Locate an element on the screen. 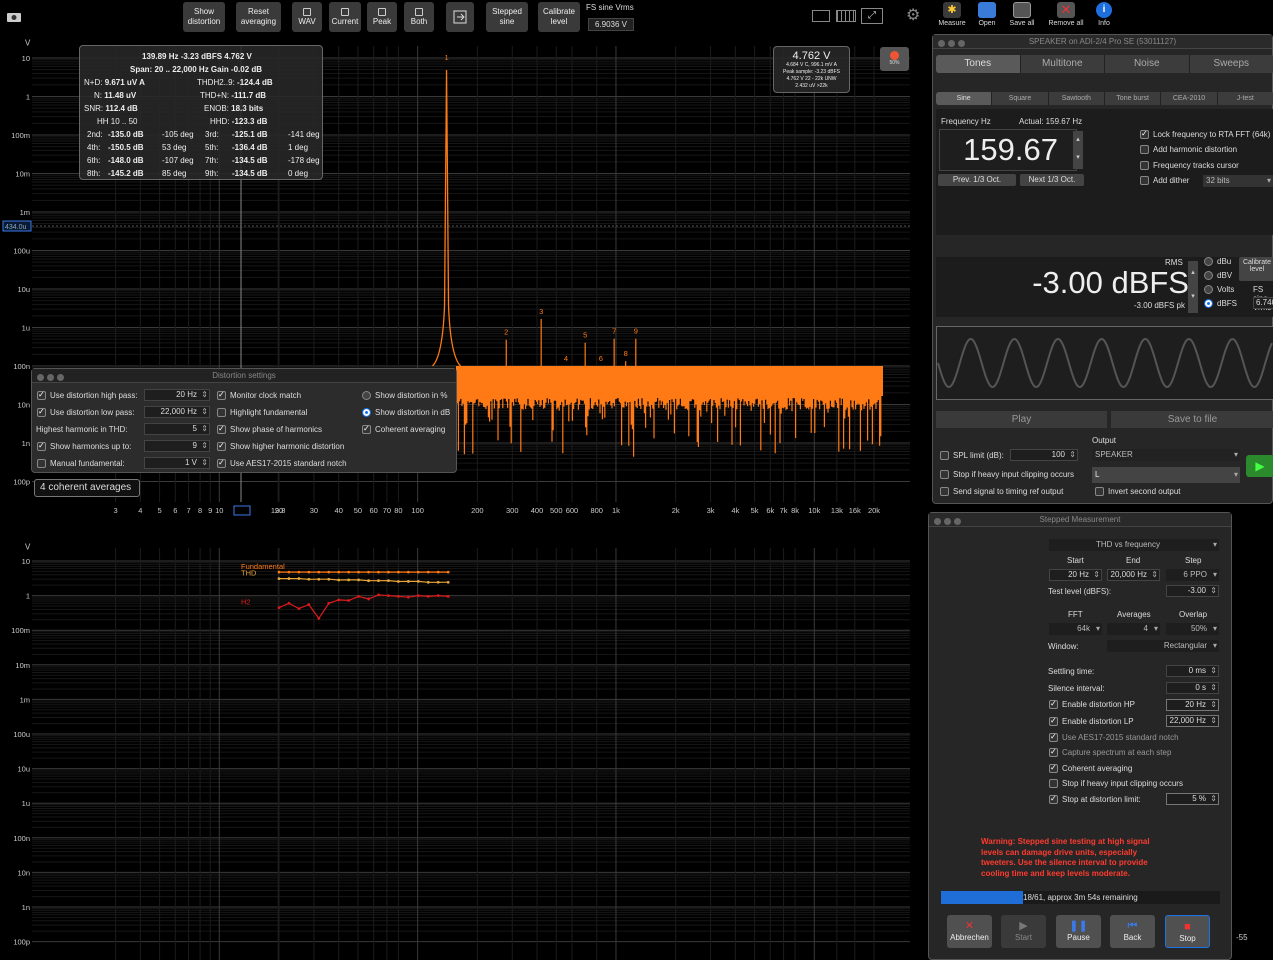  stop-limit-checkbox is located at coordinates (1053, 799).